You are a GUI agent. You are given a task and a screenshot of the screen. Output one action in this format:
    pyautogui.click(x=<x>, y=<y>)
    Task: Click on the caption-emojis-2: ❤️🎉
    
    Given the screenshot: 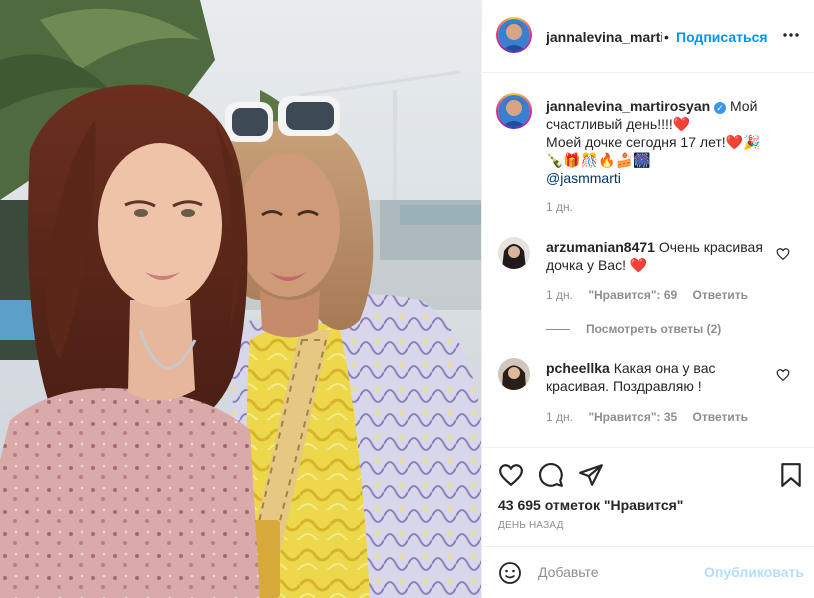 What is the action you would take?
    pyautogui.click(x=743, y=142)
    